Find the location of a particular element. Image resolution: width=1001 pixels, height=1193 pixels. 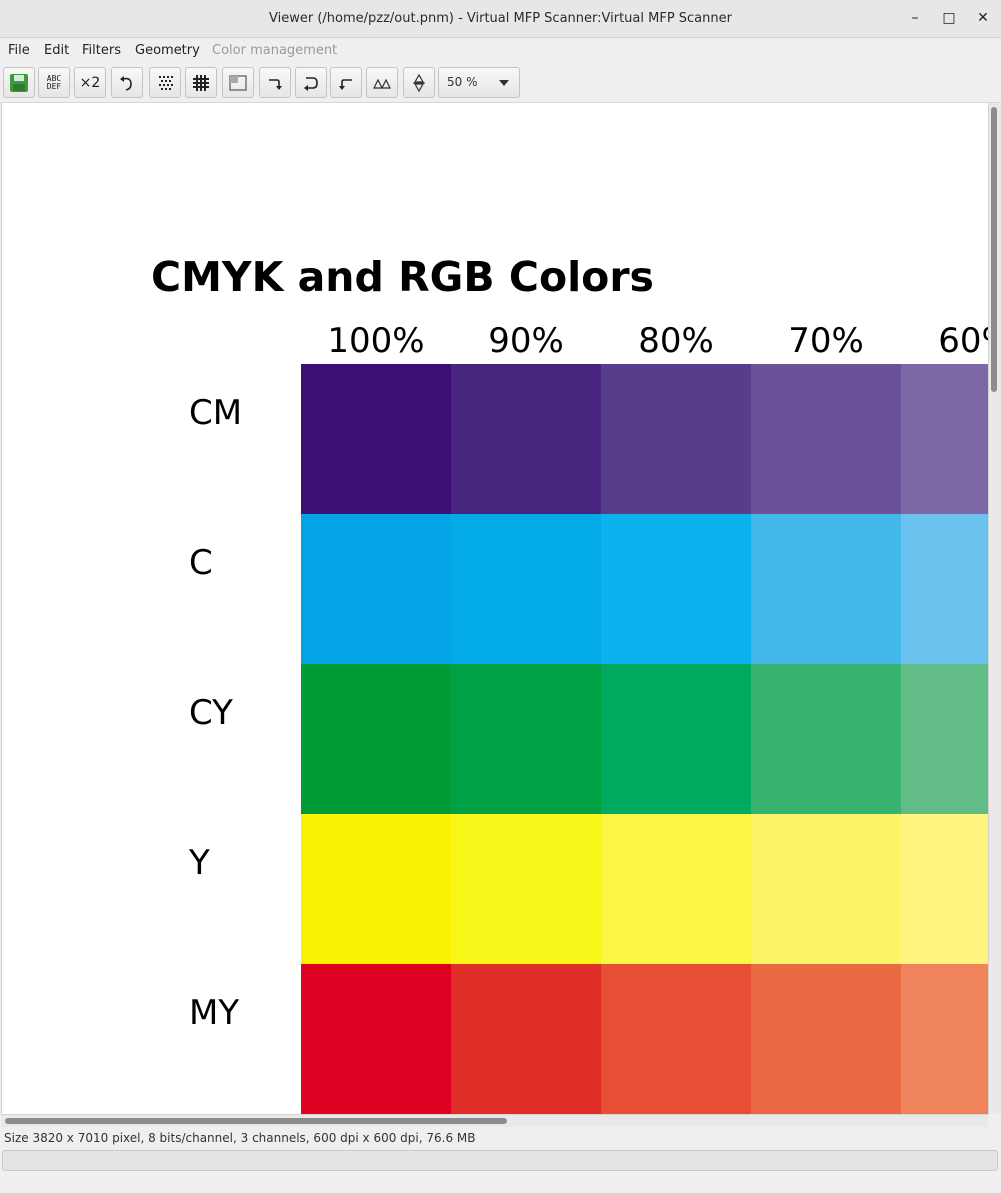

minimize-button: – is located at coordinates (915, 18).